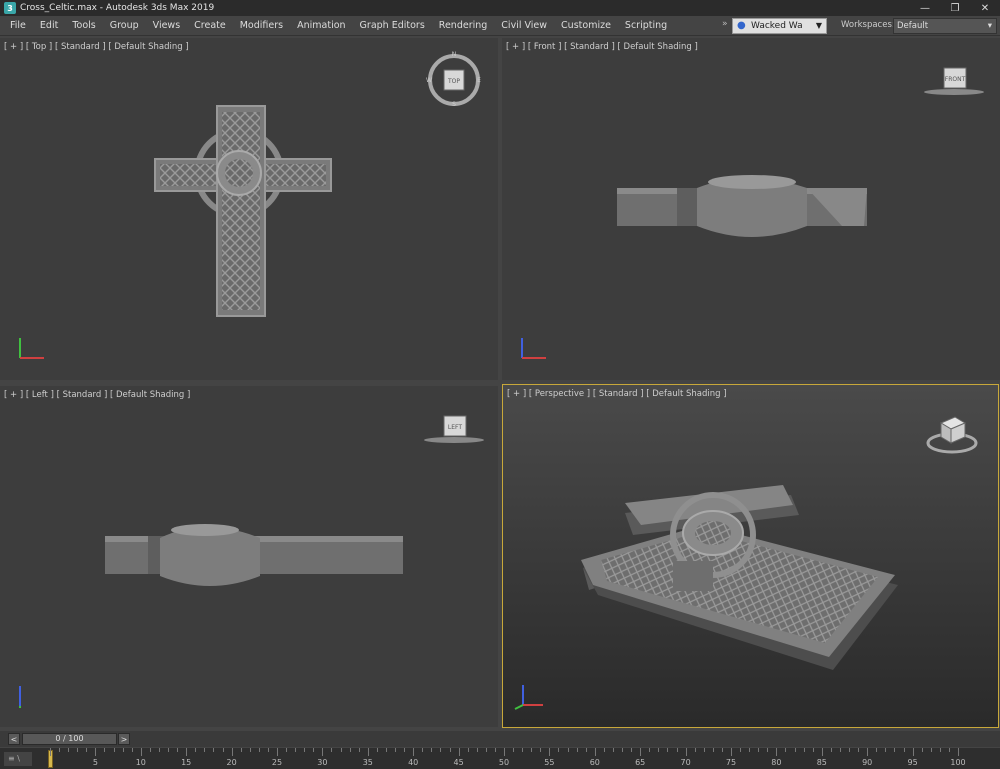  I want to click on trackbar-tick-label: 60, so click(594, 762).